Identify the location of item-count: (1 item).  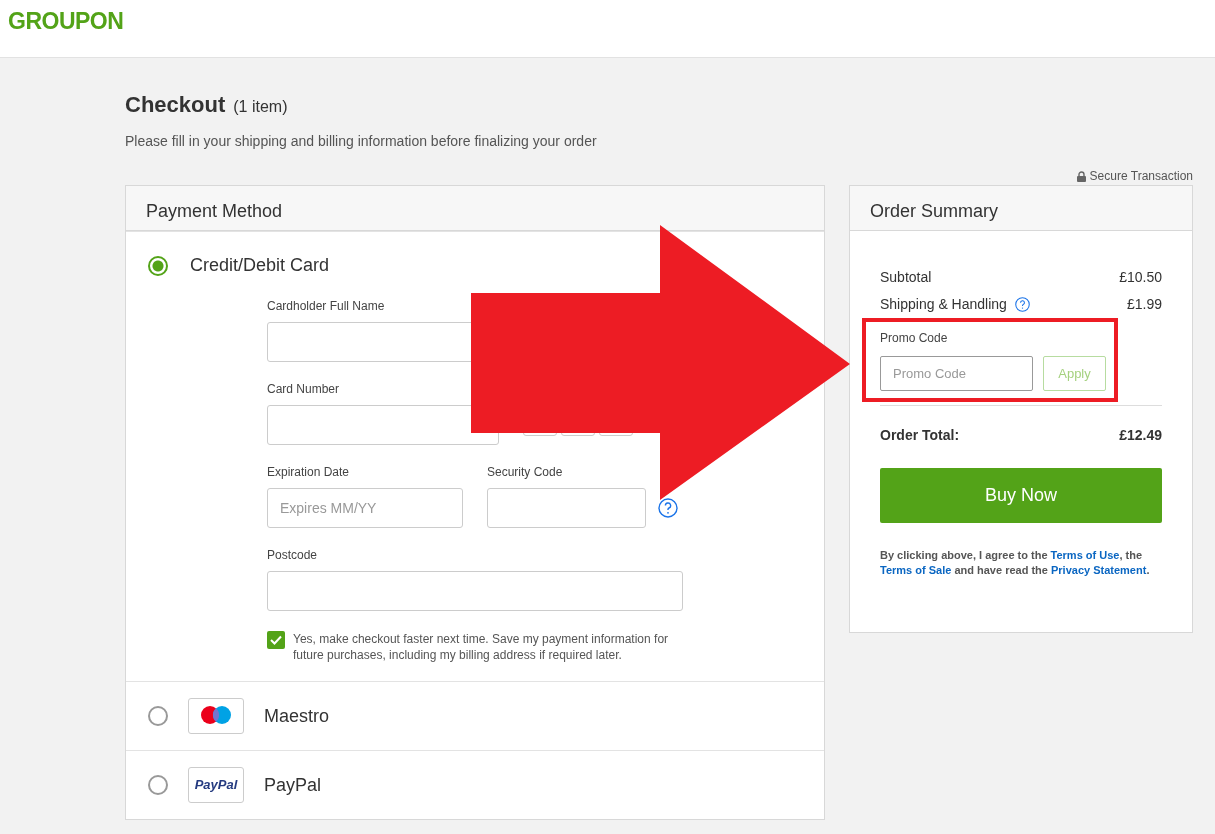
(260, 107).